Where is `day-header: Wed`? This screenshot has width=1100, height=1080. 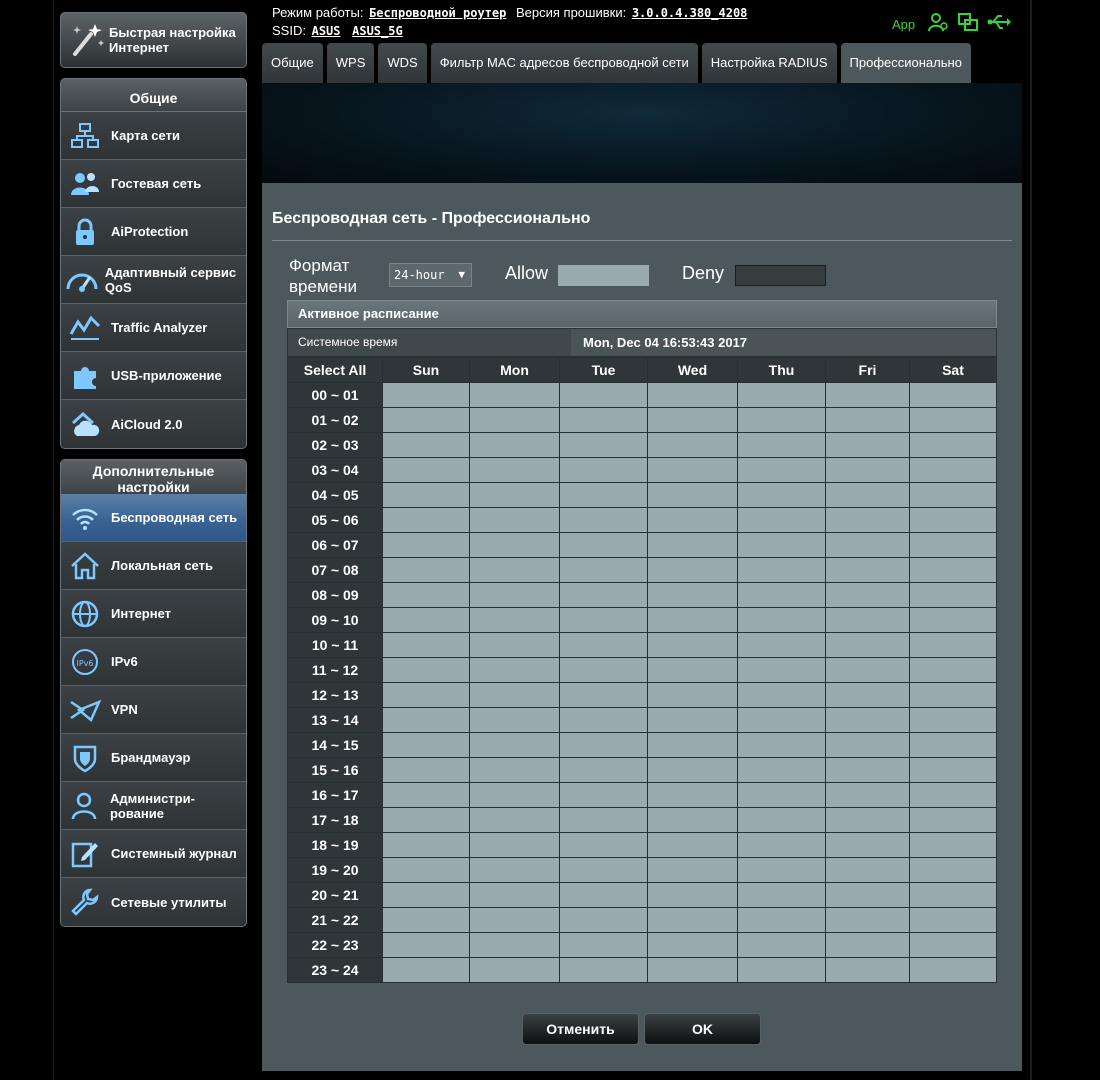
day-header: Wed is located at coordinates (692, 370).